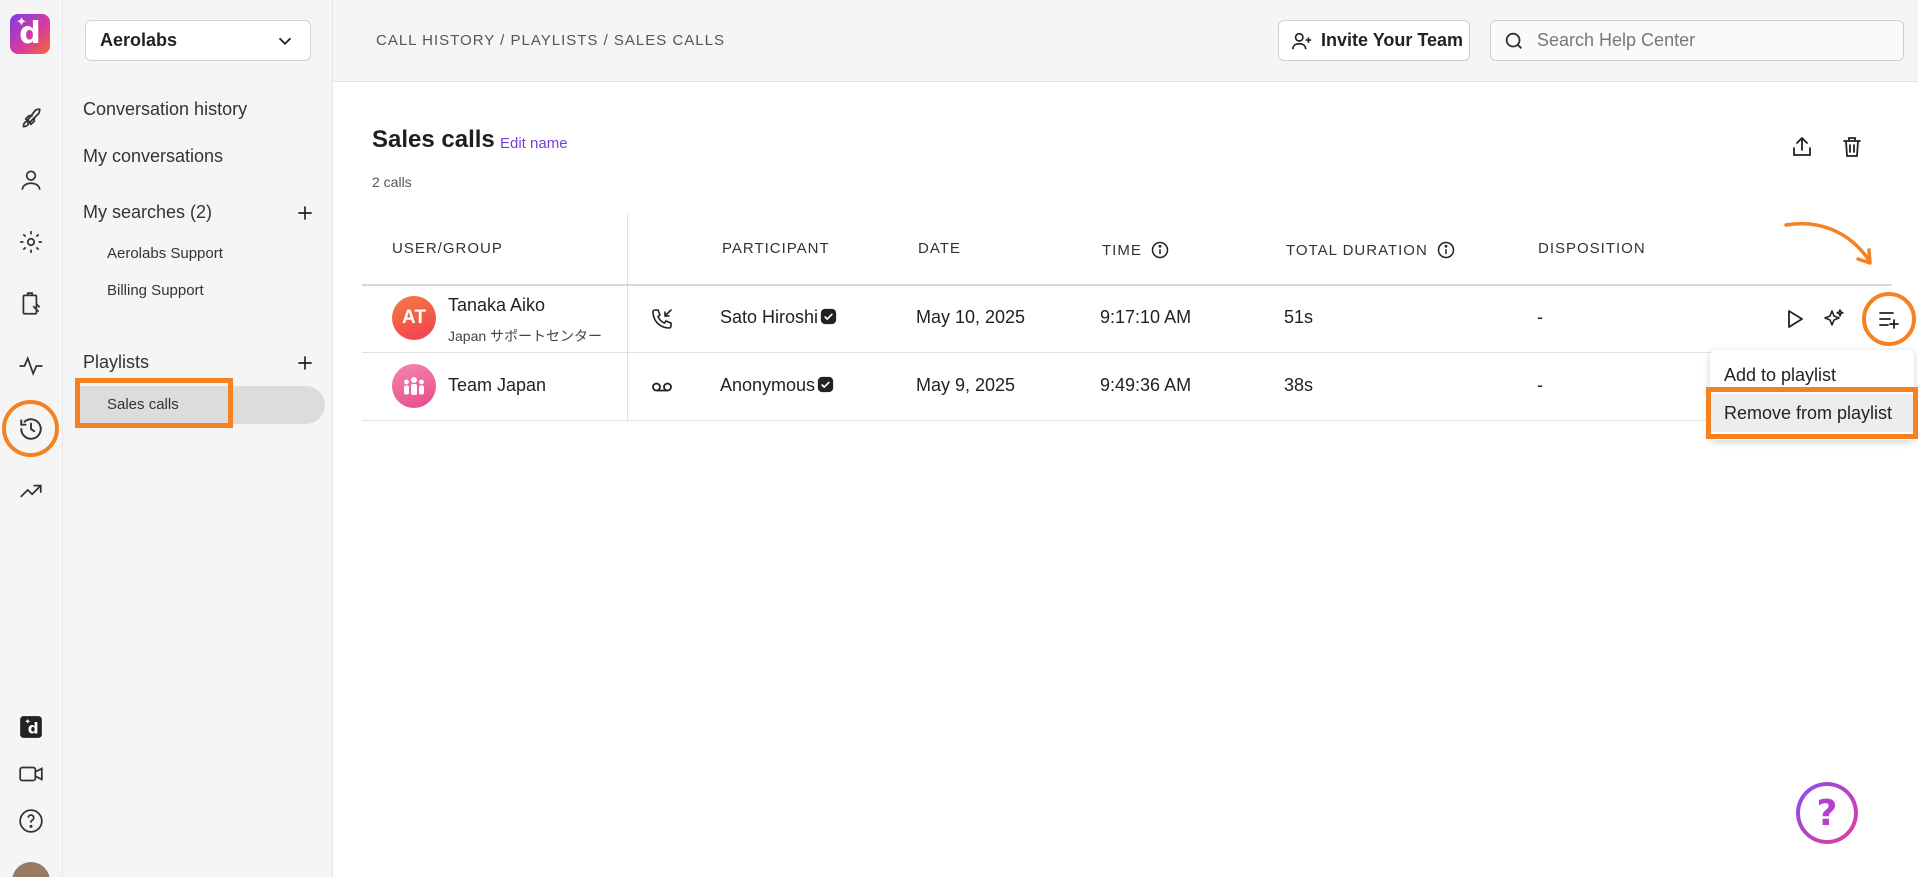 The height and width of the screenshot is (877, 1918). I want to click on header-date: DATE, so click(939, 248).